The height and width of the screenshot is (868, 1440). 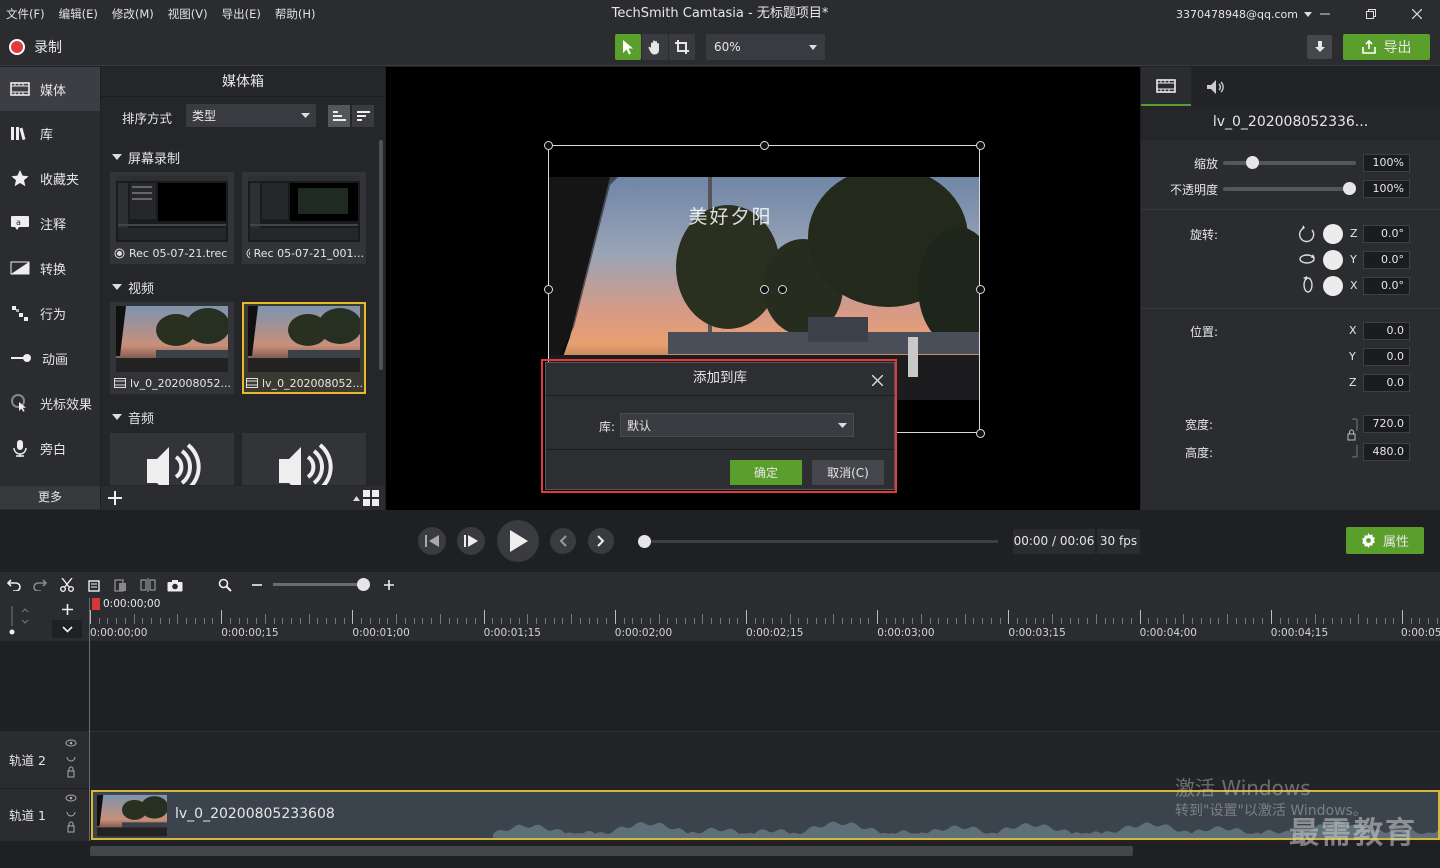 I want to click on nav-more-button: 更多, so click(x=50, y=497).